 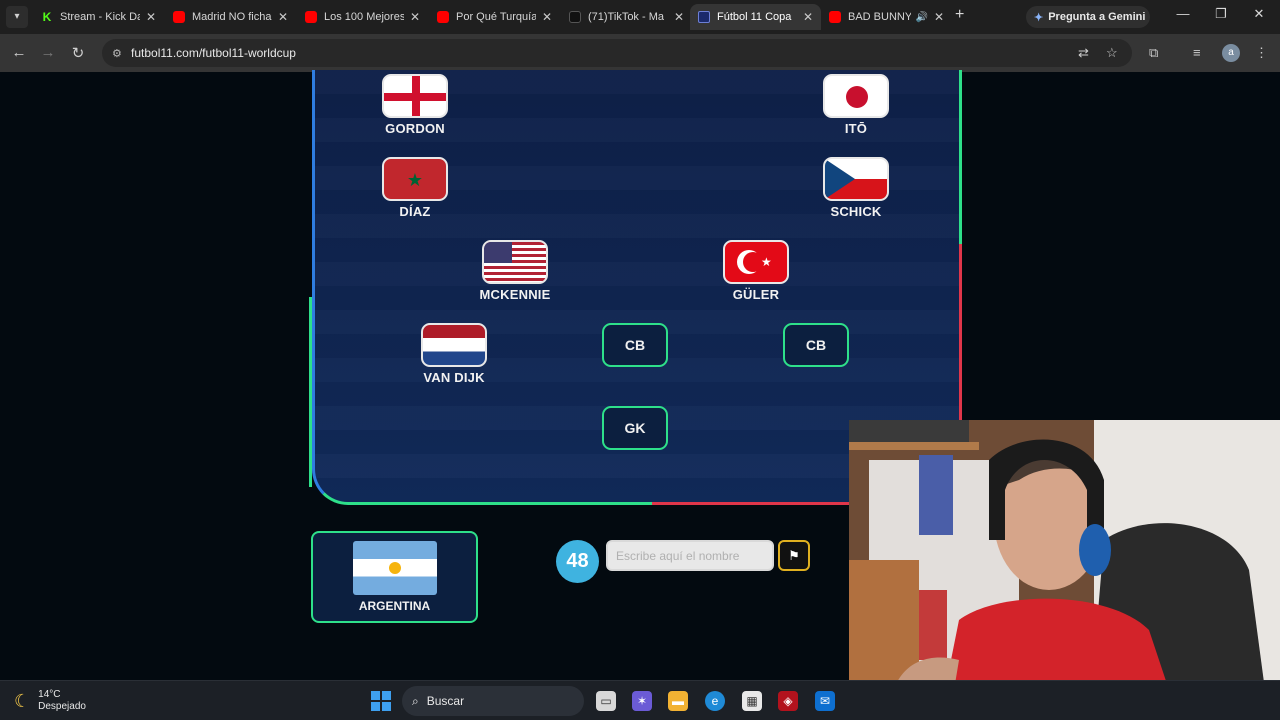 What do you see at coordinates (493, 701) in the screenshot?
I see `taskbar-search: ⌕ Buscar` at bounding box center [493, 701].